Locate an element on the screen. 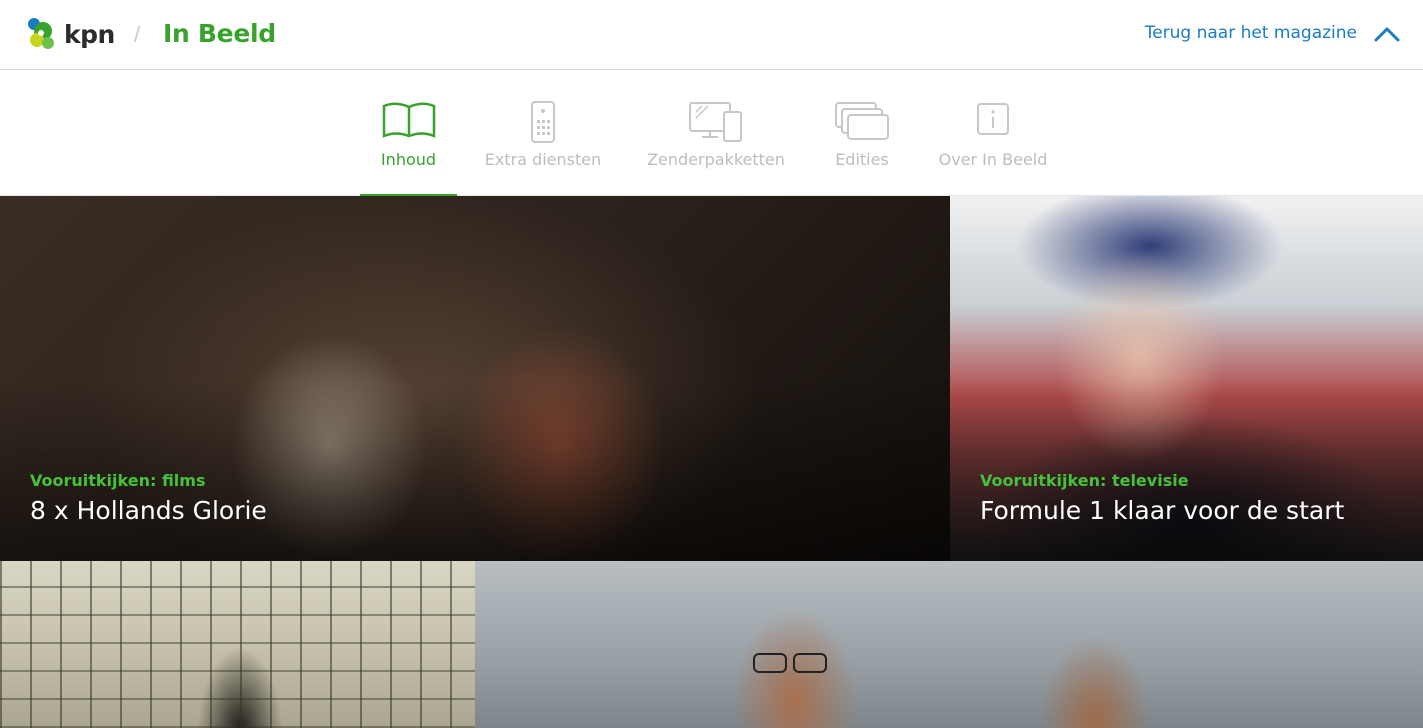 Image resolution: width=1423 pixels, height=728 pixels. remote-control-icon is located at coordinates (543, 122).